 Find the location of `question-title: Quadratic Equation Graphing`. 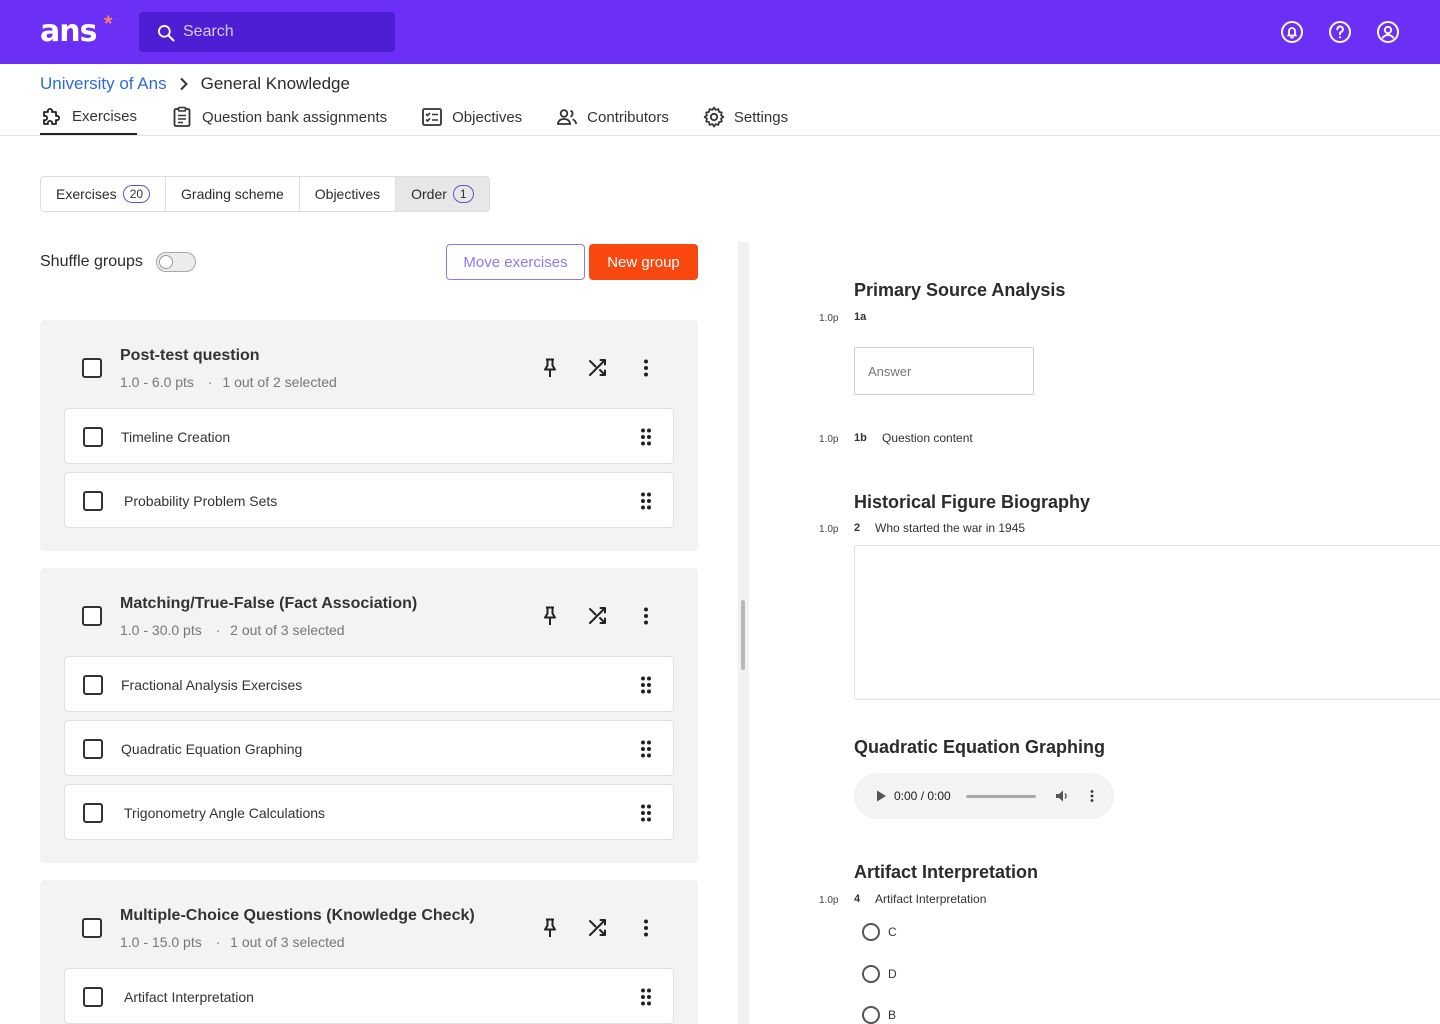

question-title: Quadratic Equation Graphing is located at coordinates (980, 747).